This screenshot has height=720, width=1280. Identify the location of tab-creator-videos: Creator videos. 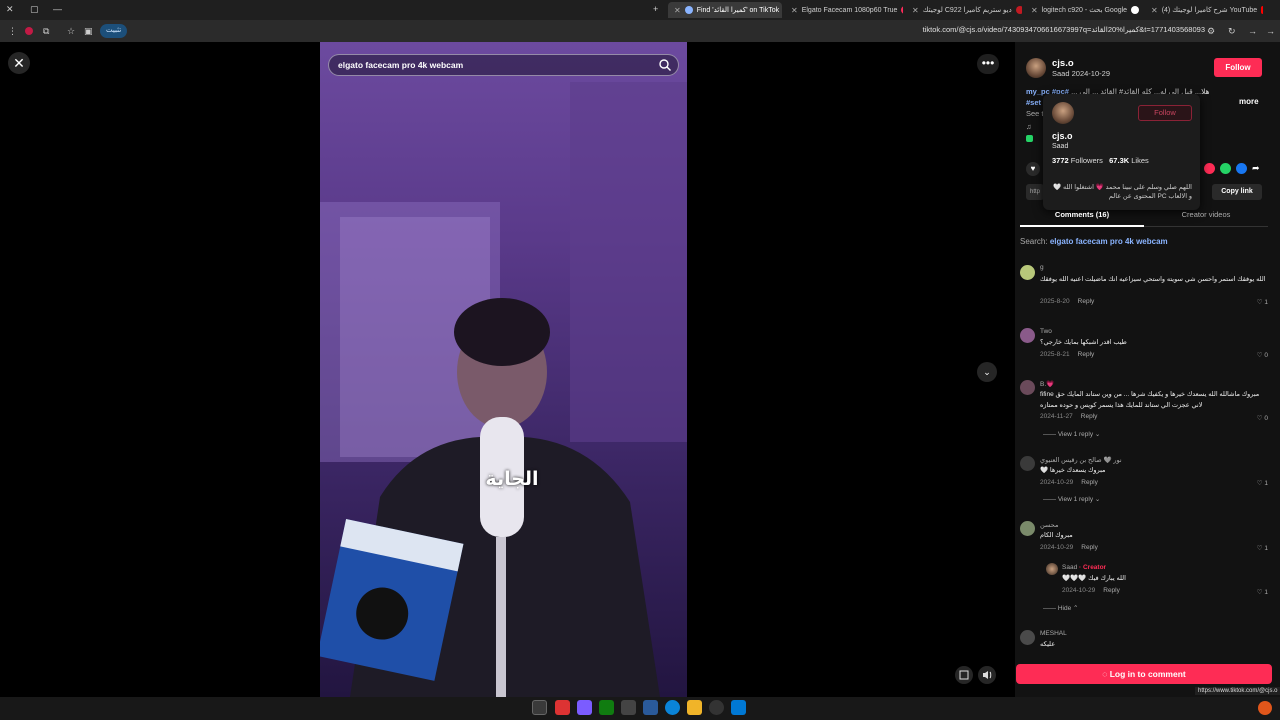
(1206, 218).